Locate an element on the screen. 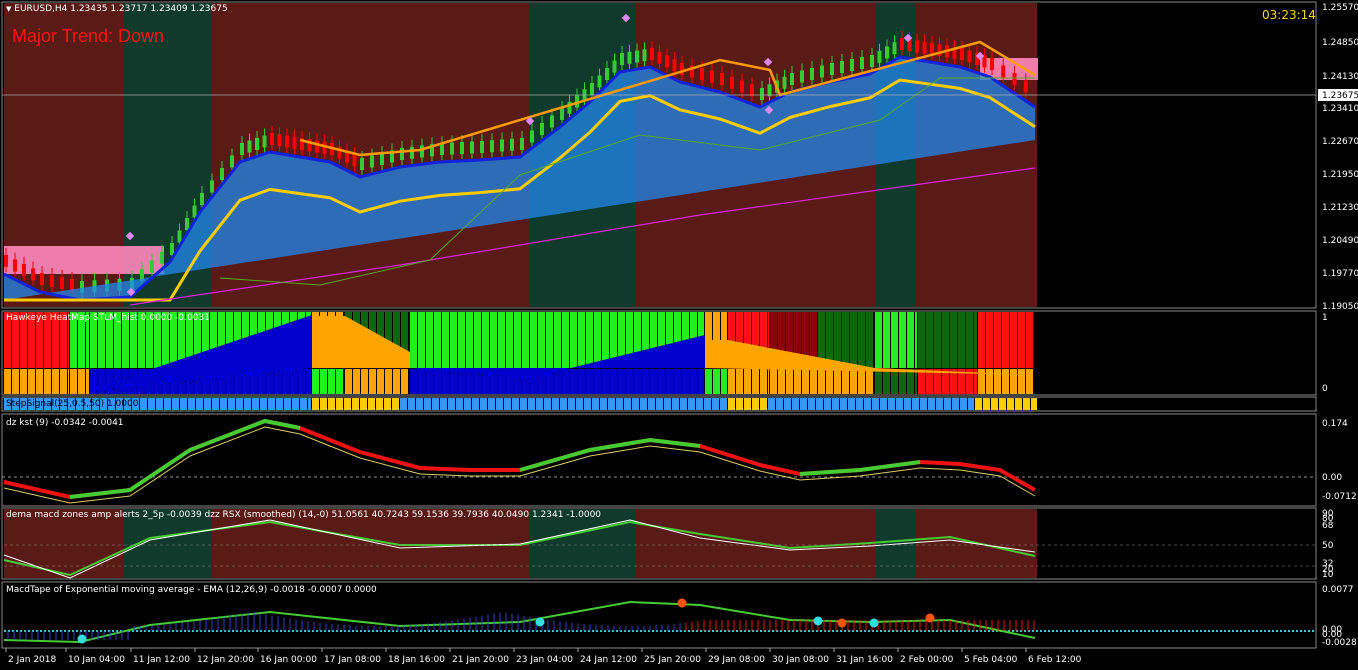 The height and width of the screenshot is (670, 1358). triangle-down-icon: ▼ is located at coordinates (8, 9).